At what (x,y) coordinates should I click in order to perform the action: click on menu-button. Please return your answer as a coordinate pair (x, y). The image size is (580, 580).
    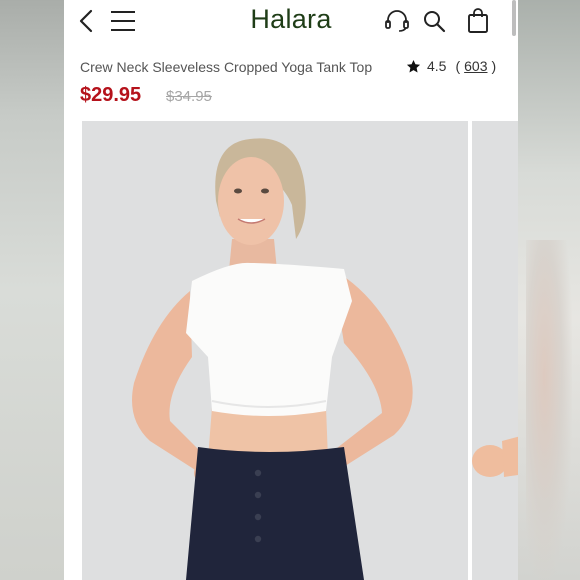
    Looking at the image, I should click on (123, 21).